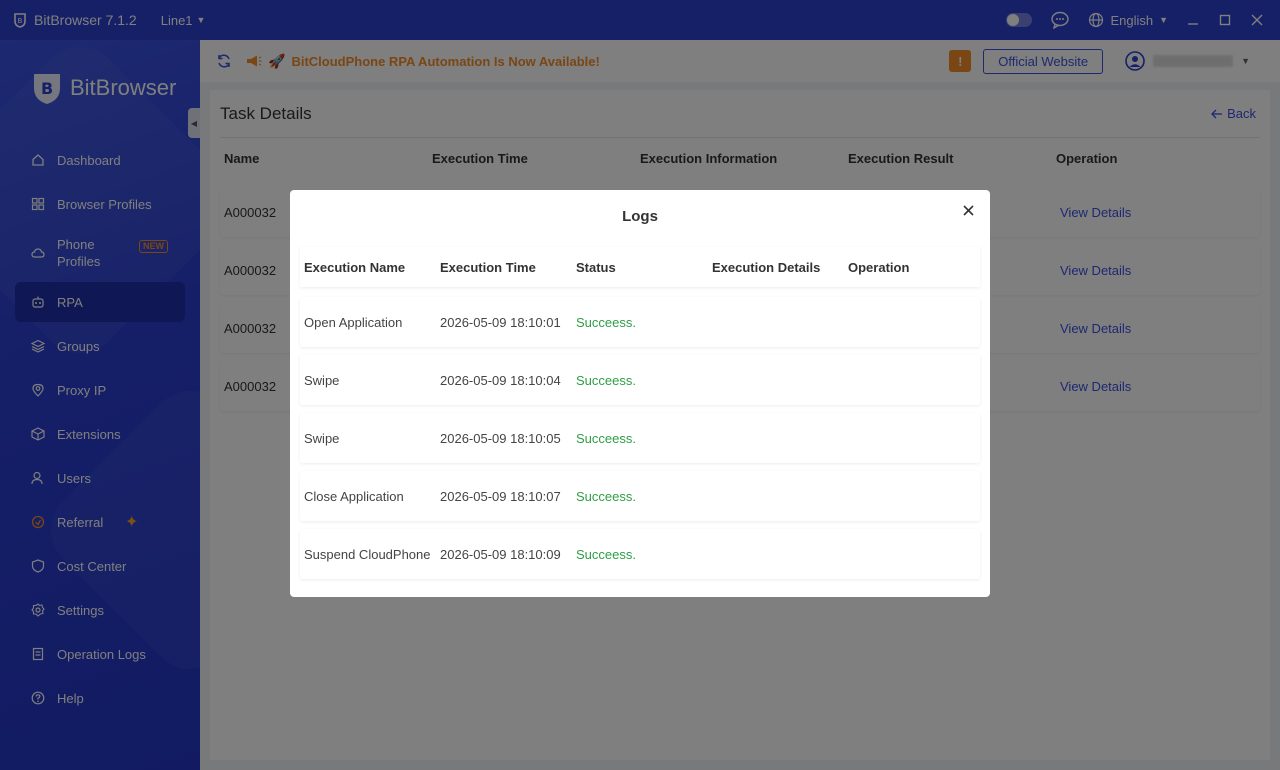 Image resolution: width=1280 pixels, height=770 pixels. What do you see at coordinates (367, 554) in the screenshot?
I see `log-name: Suspend CloudPhone` at bounding box center [367, 554].